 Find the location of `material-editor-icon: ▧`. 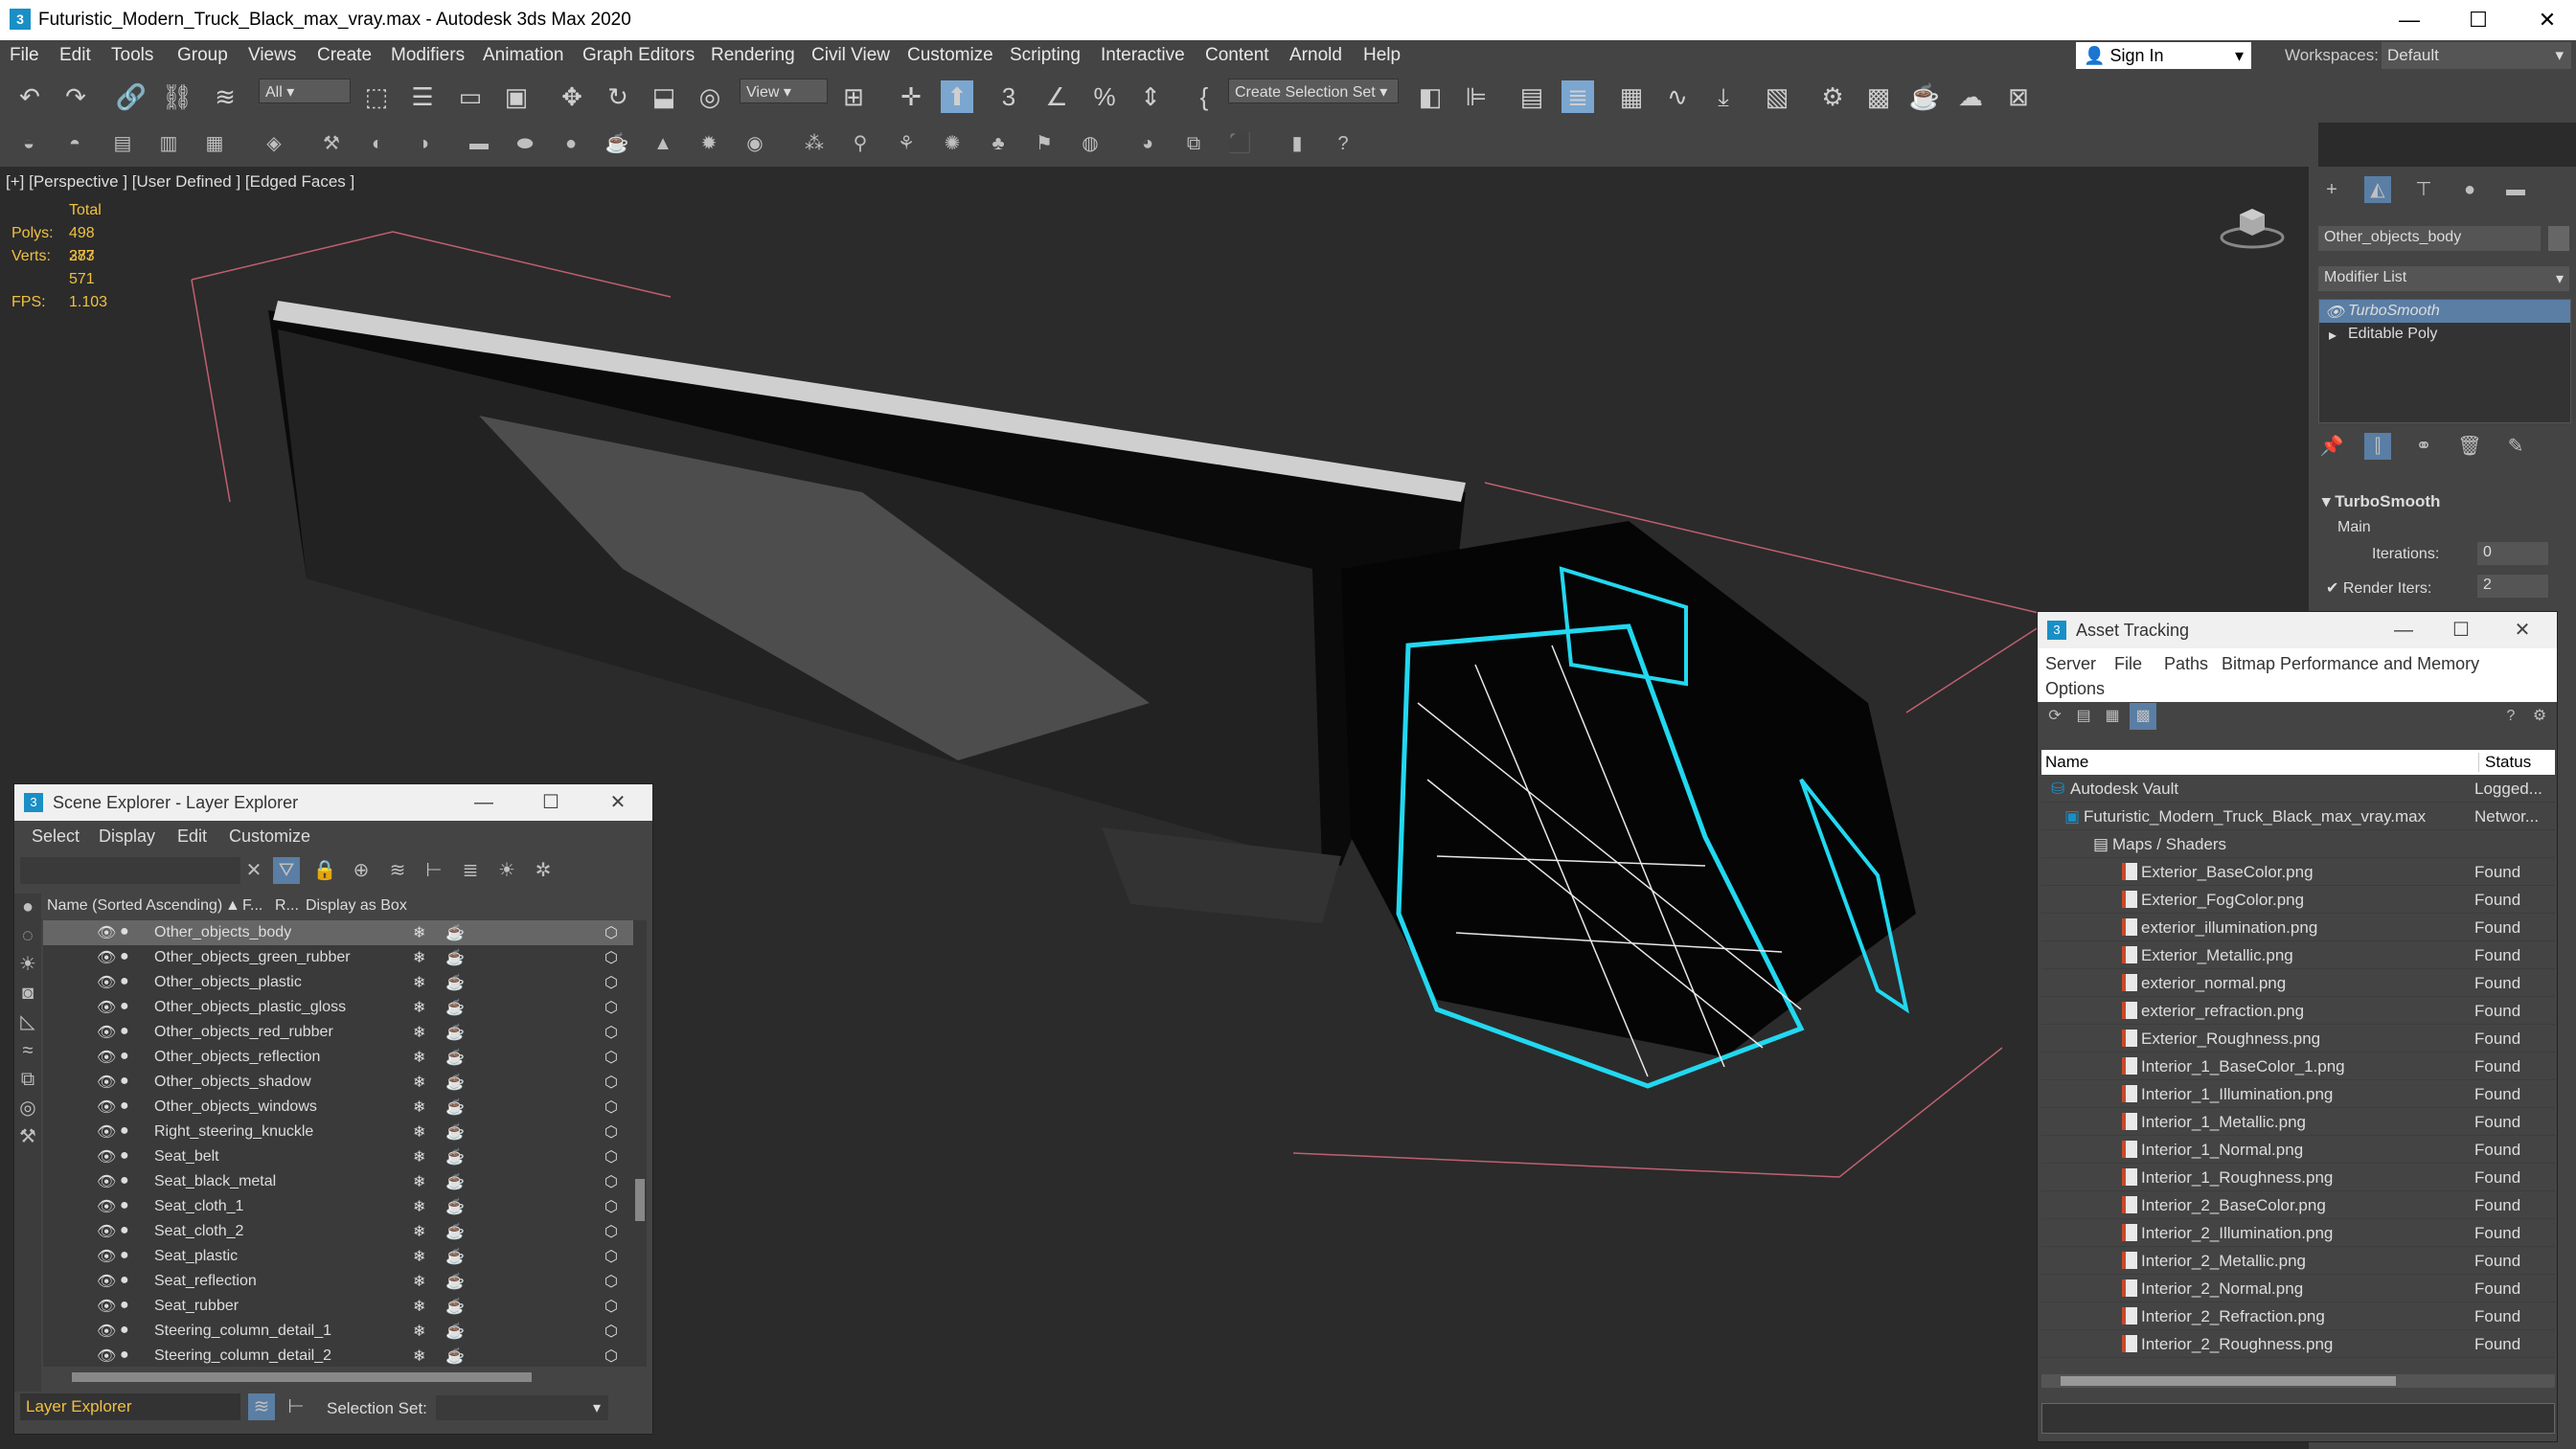

material-editor-icon: ▧ is located at coordinates (1777, 96).